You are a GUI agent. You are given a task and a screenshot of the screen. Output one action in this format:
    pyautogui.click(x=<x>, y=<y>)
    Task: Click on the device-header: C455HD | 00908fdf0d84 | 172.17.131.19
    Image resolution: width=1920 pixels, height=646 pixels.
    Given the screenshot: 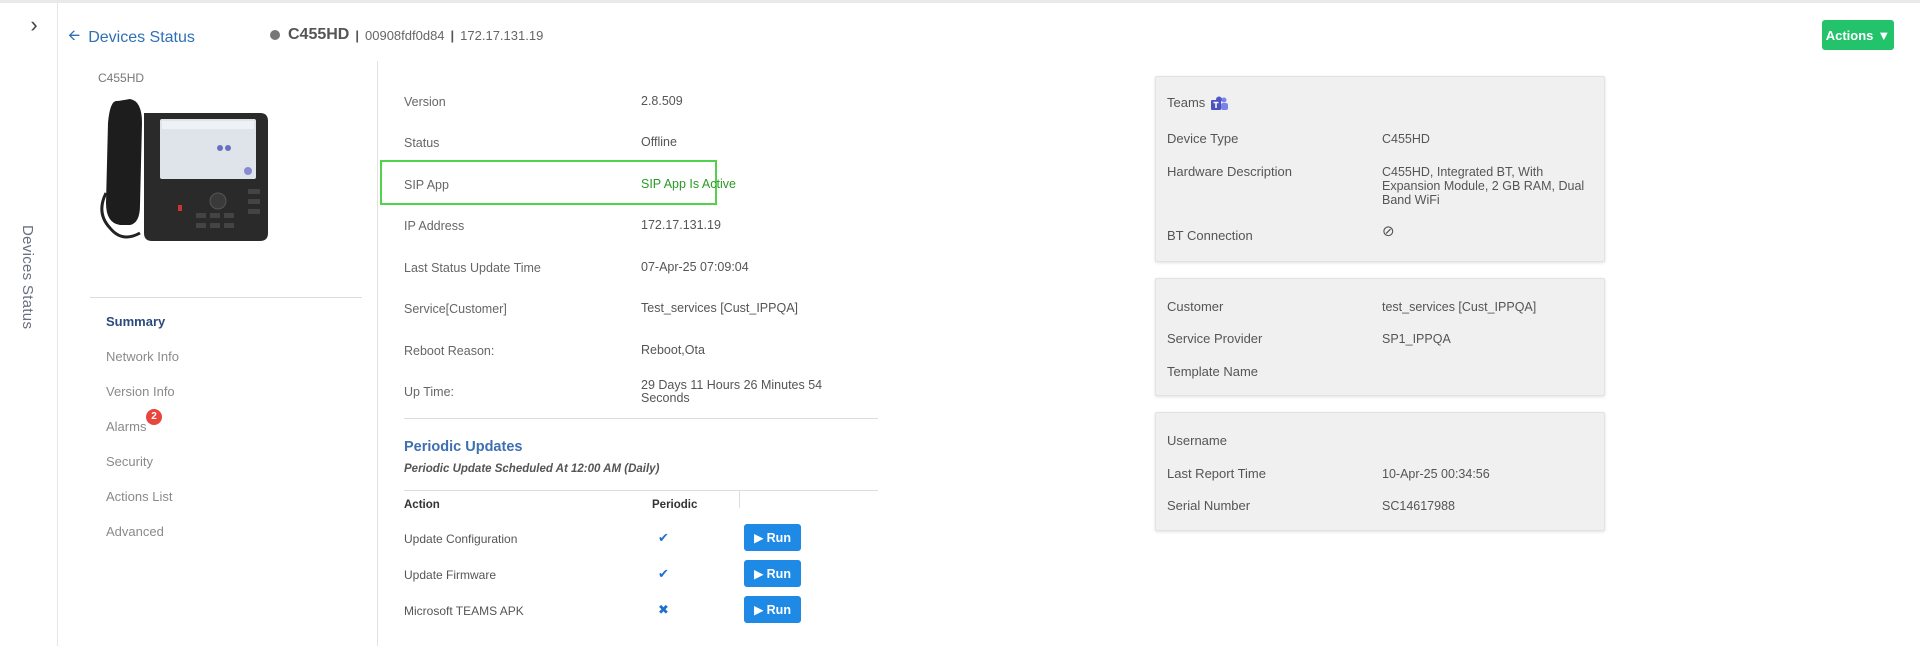 What is the action you would take?
    pyautogui.click(x=406, y=35)
    